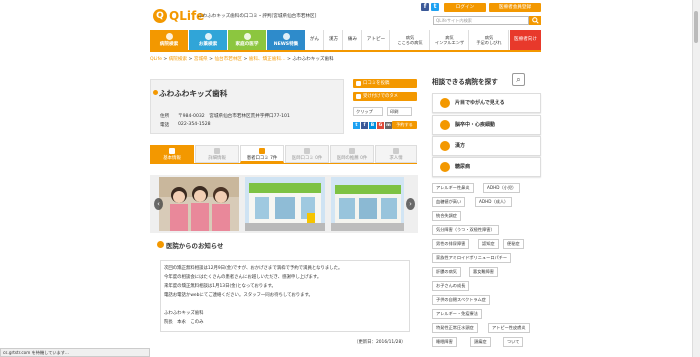 Image resolution: width=700 pixels, height=357 pixels. Describe the element at coordinates (410, 40) in the screenshot. I see `nav-mental: 病気 こころの病気` at that location.